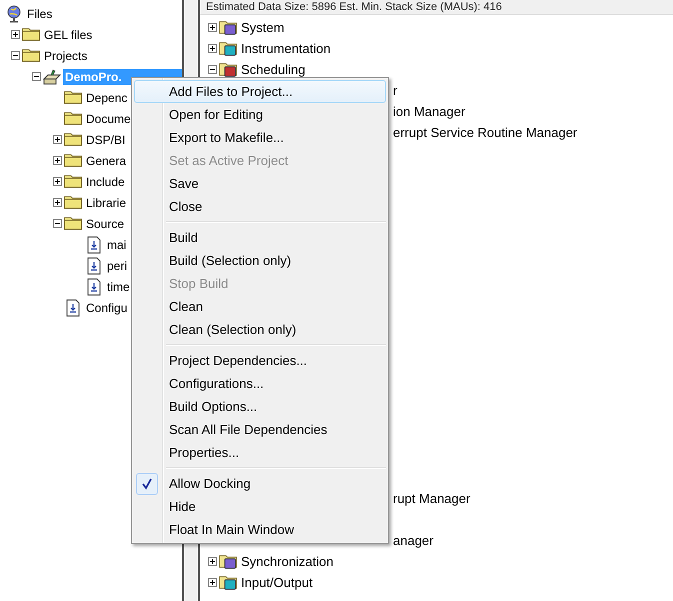 This screenshot has width=673, height=601. What do you see at coordinates (108, 118) in the screenshot?
I see `tree-item: Docume` at bounding box center [108, 118].